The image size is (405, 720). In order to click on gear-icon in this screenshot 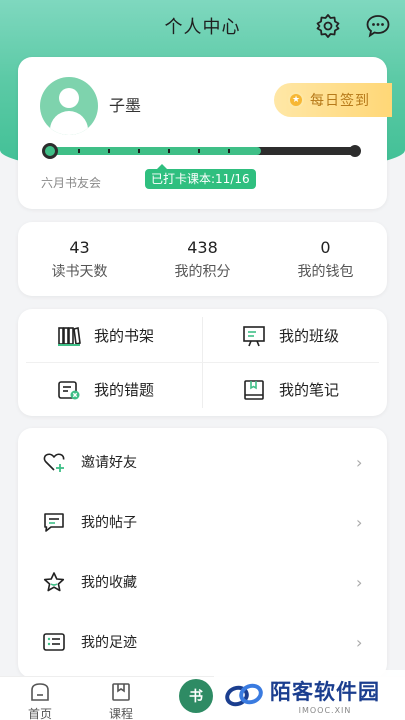, I will do `click(328, 26)`.